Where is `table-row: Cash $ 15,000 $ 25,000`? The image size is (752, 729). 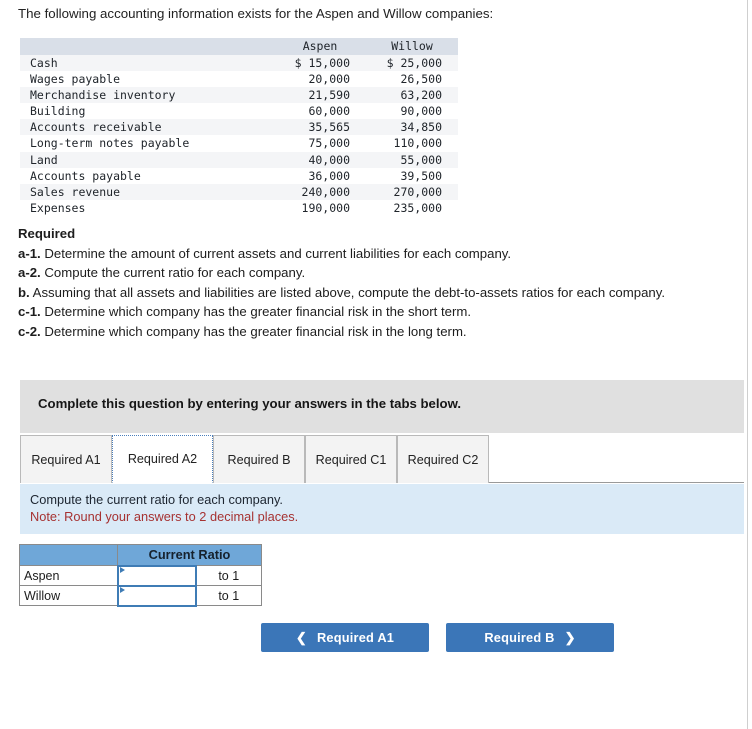
table-row: Cash $ 15,000 $ 25,000 is located at coordinates (239, 63).